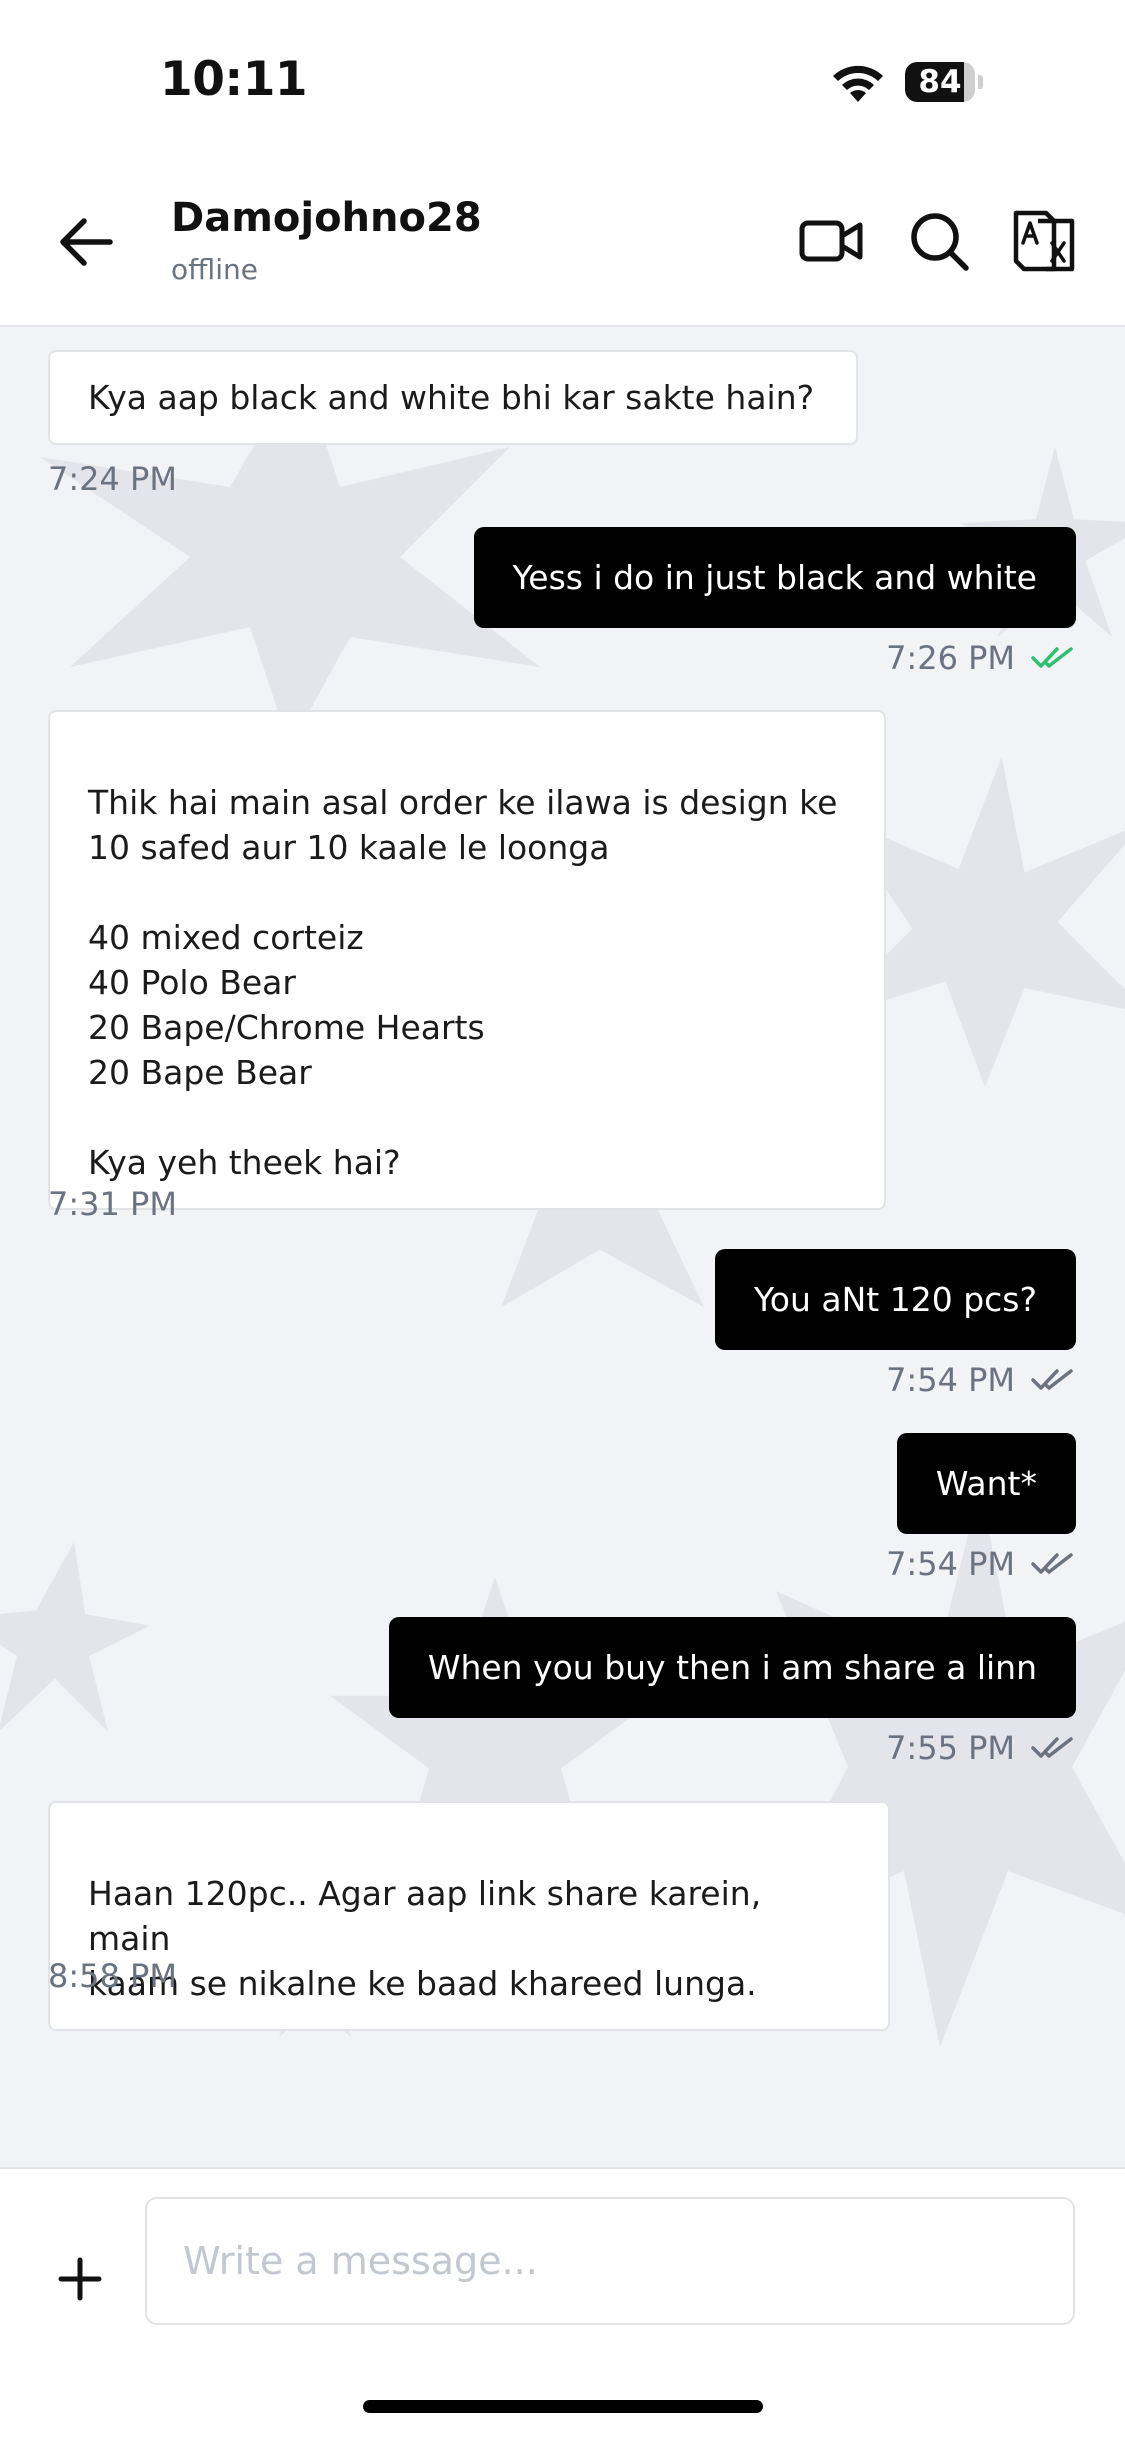  Describe the element at coordinates (940, 82) in the screenshot. I see `battery-level: 84` at that location.